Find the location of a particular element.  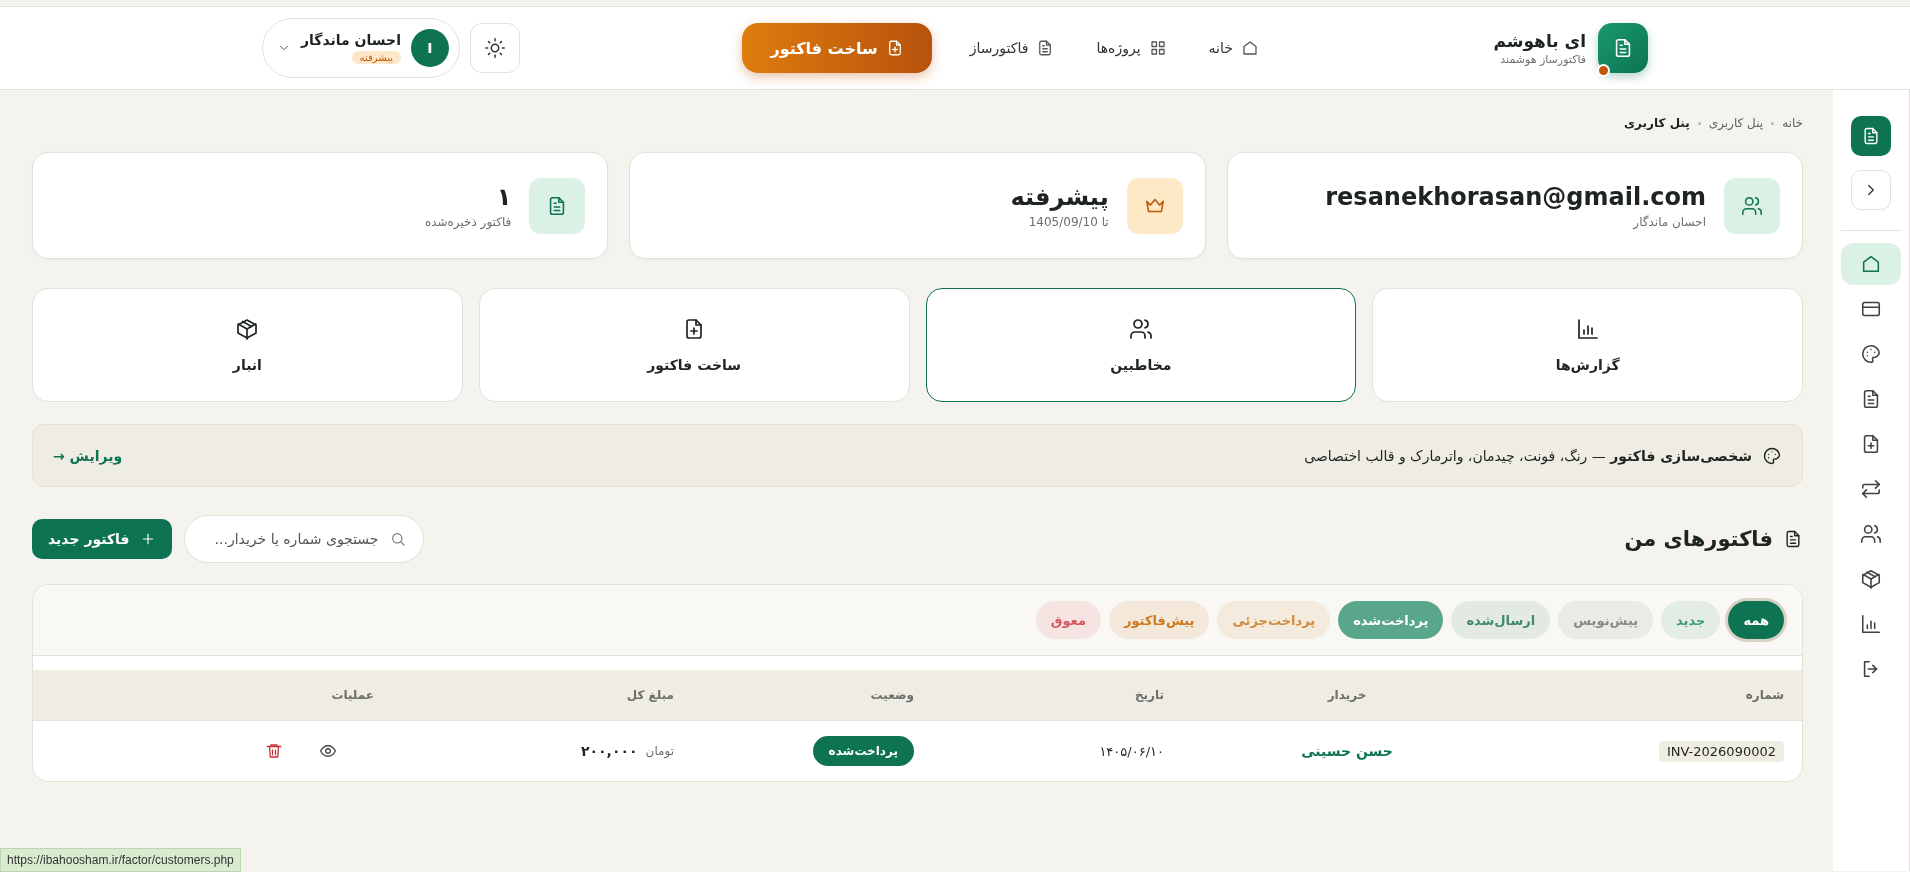

new-invoice-button: فاکتور جدید is located at coordinates (102, 539).